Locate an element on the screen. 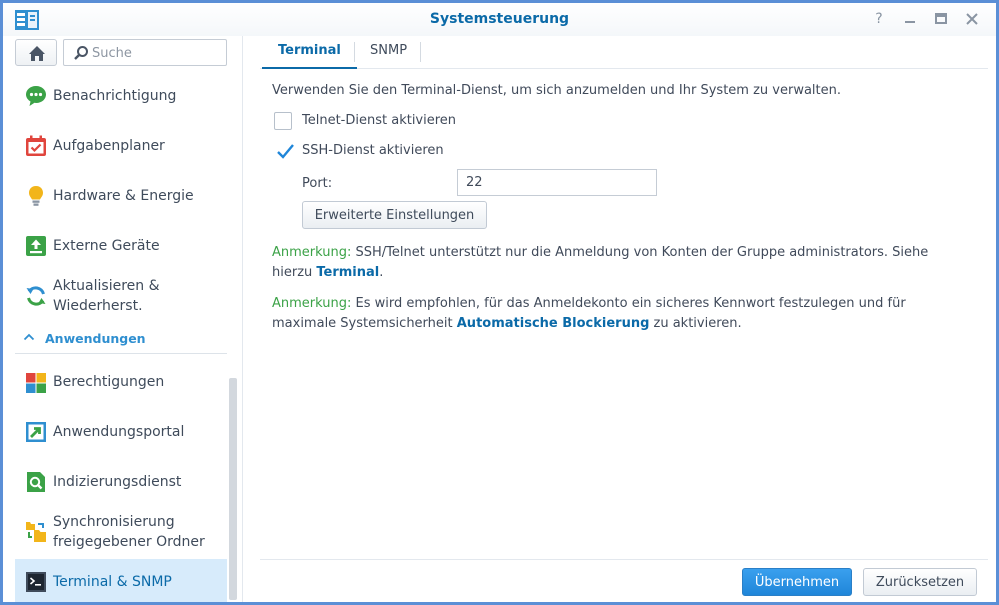 This screenshot has width=999, height=605. maximize-icon is located at coordinates (941, 19).